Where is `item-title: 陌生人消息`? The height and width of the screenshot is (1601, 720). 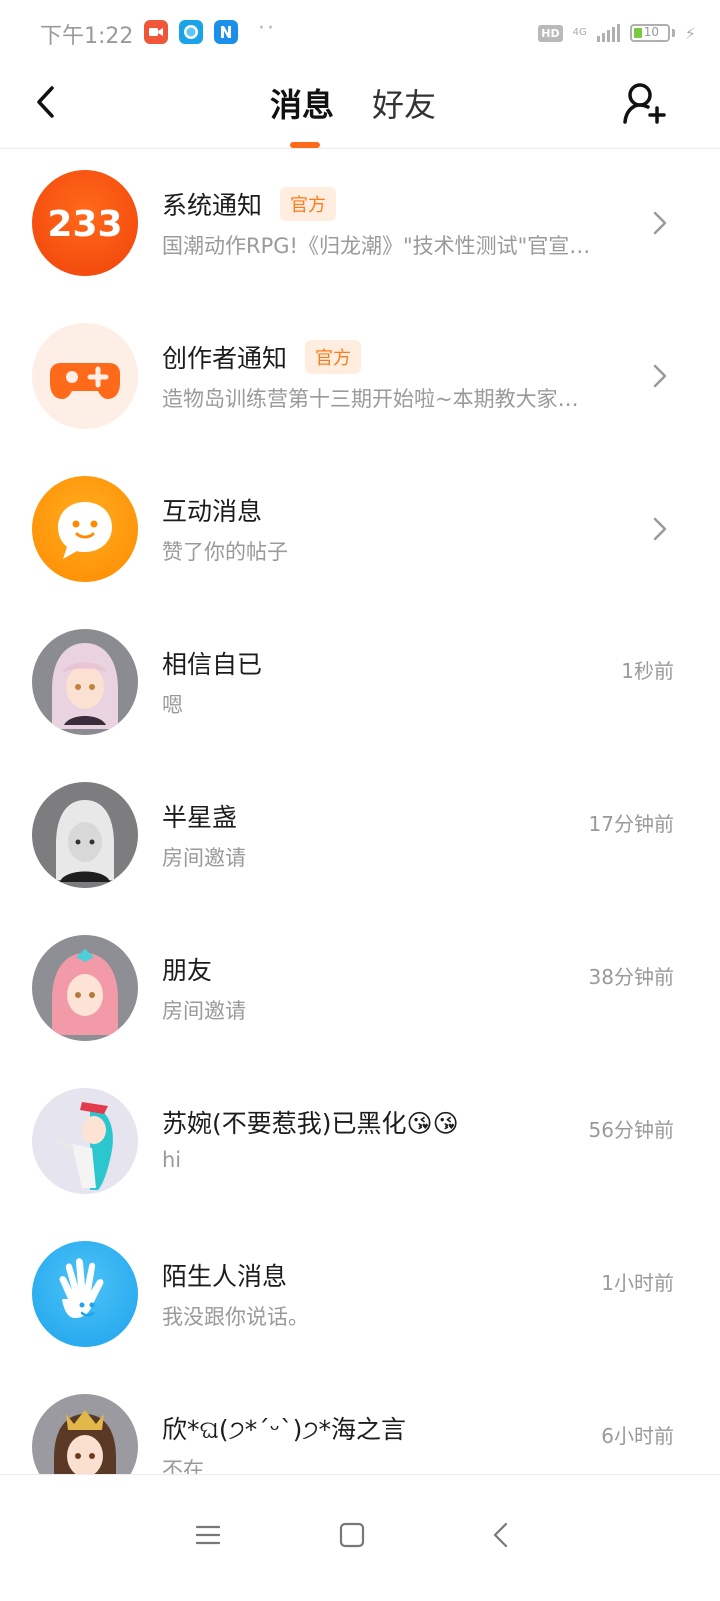 item-title: 陌生人消息 is located at coordinates (224, 1275).